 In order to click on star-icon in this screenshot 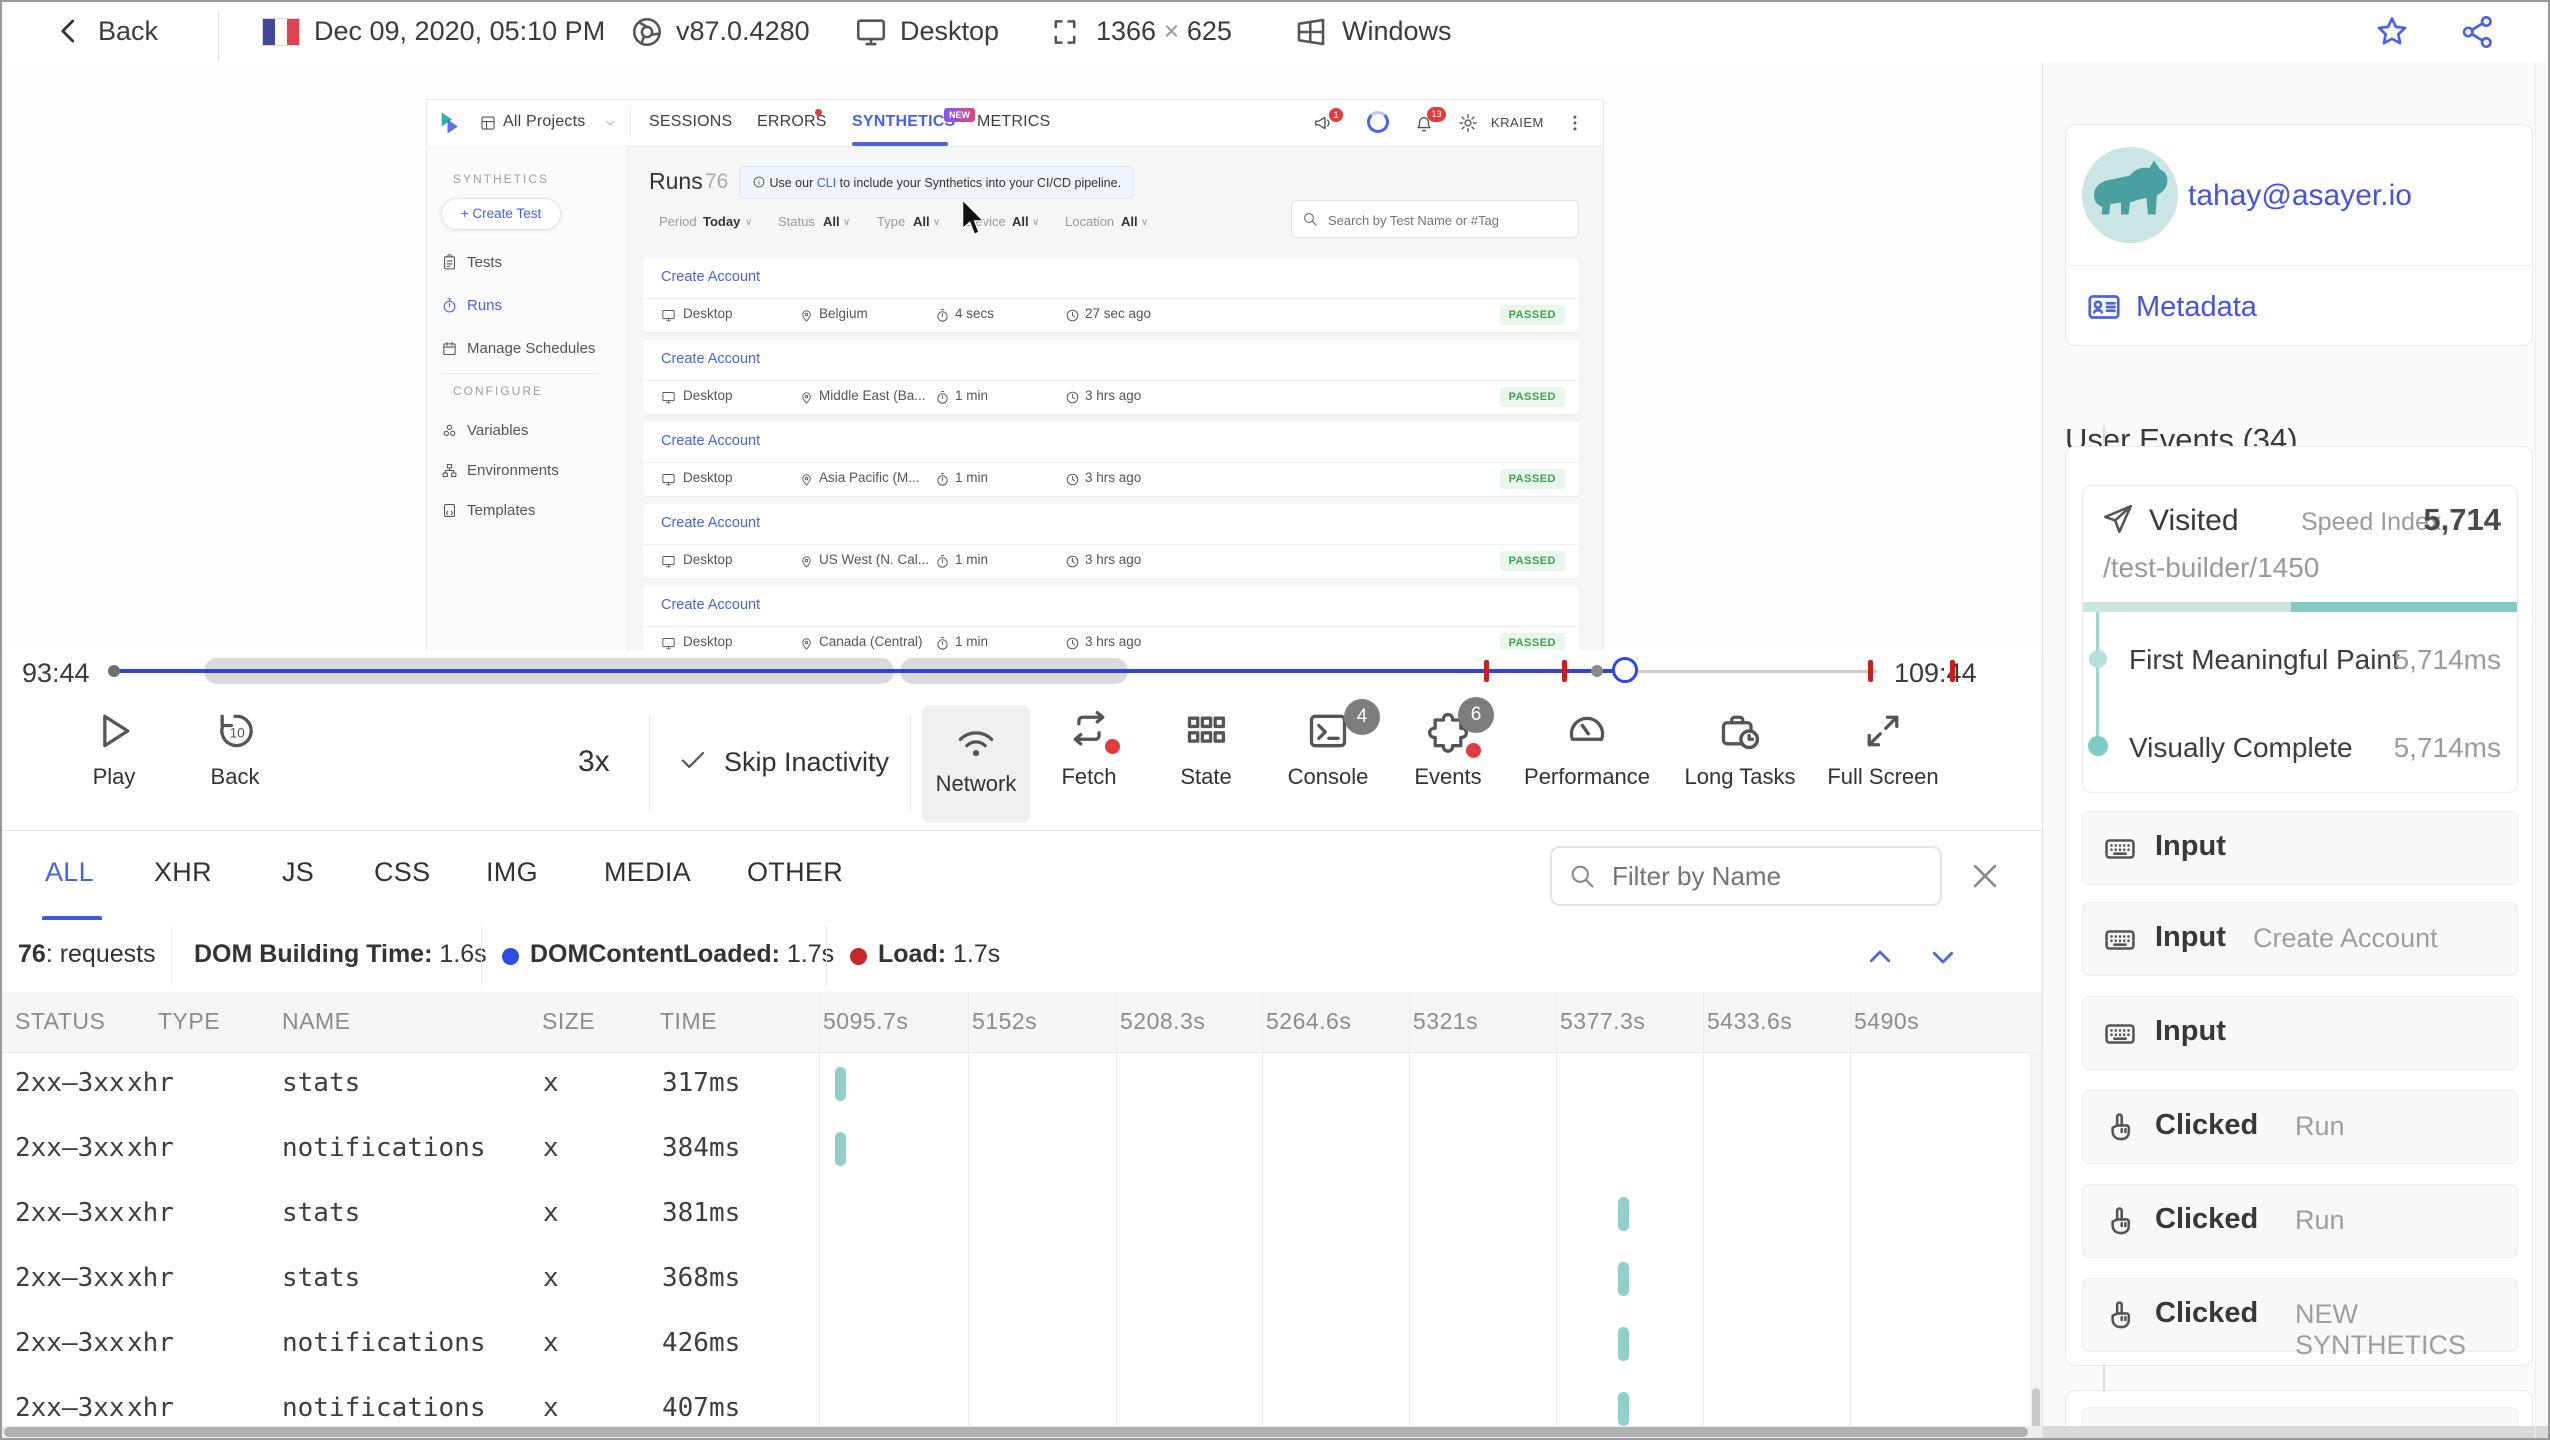, I will do `click(2392, 32)`.